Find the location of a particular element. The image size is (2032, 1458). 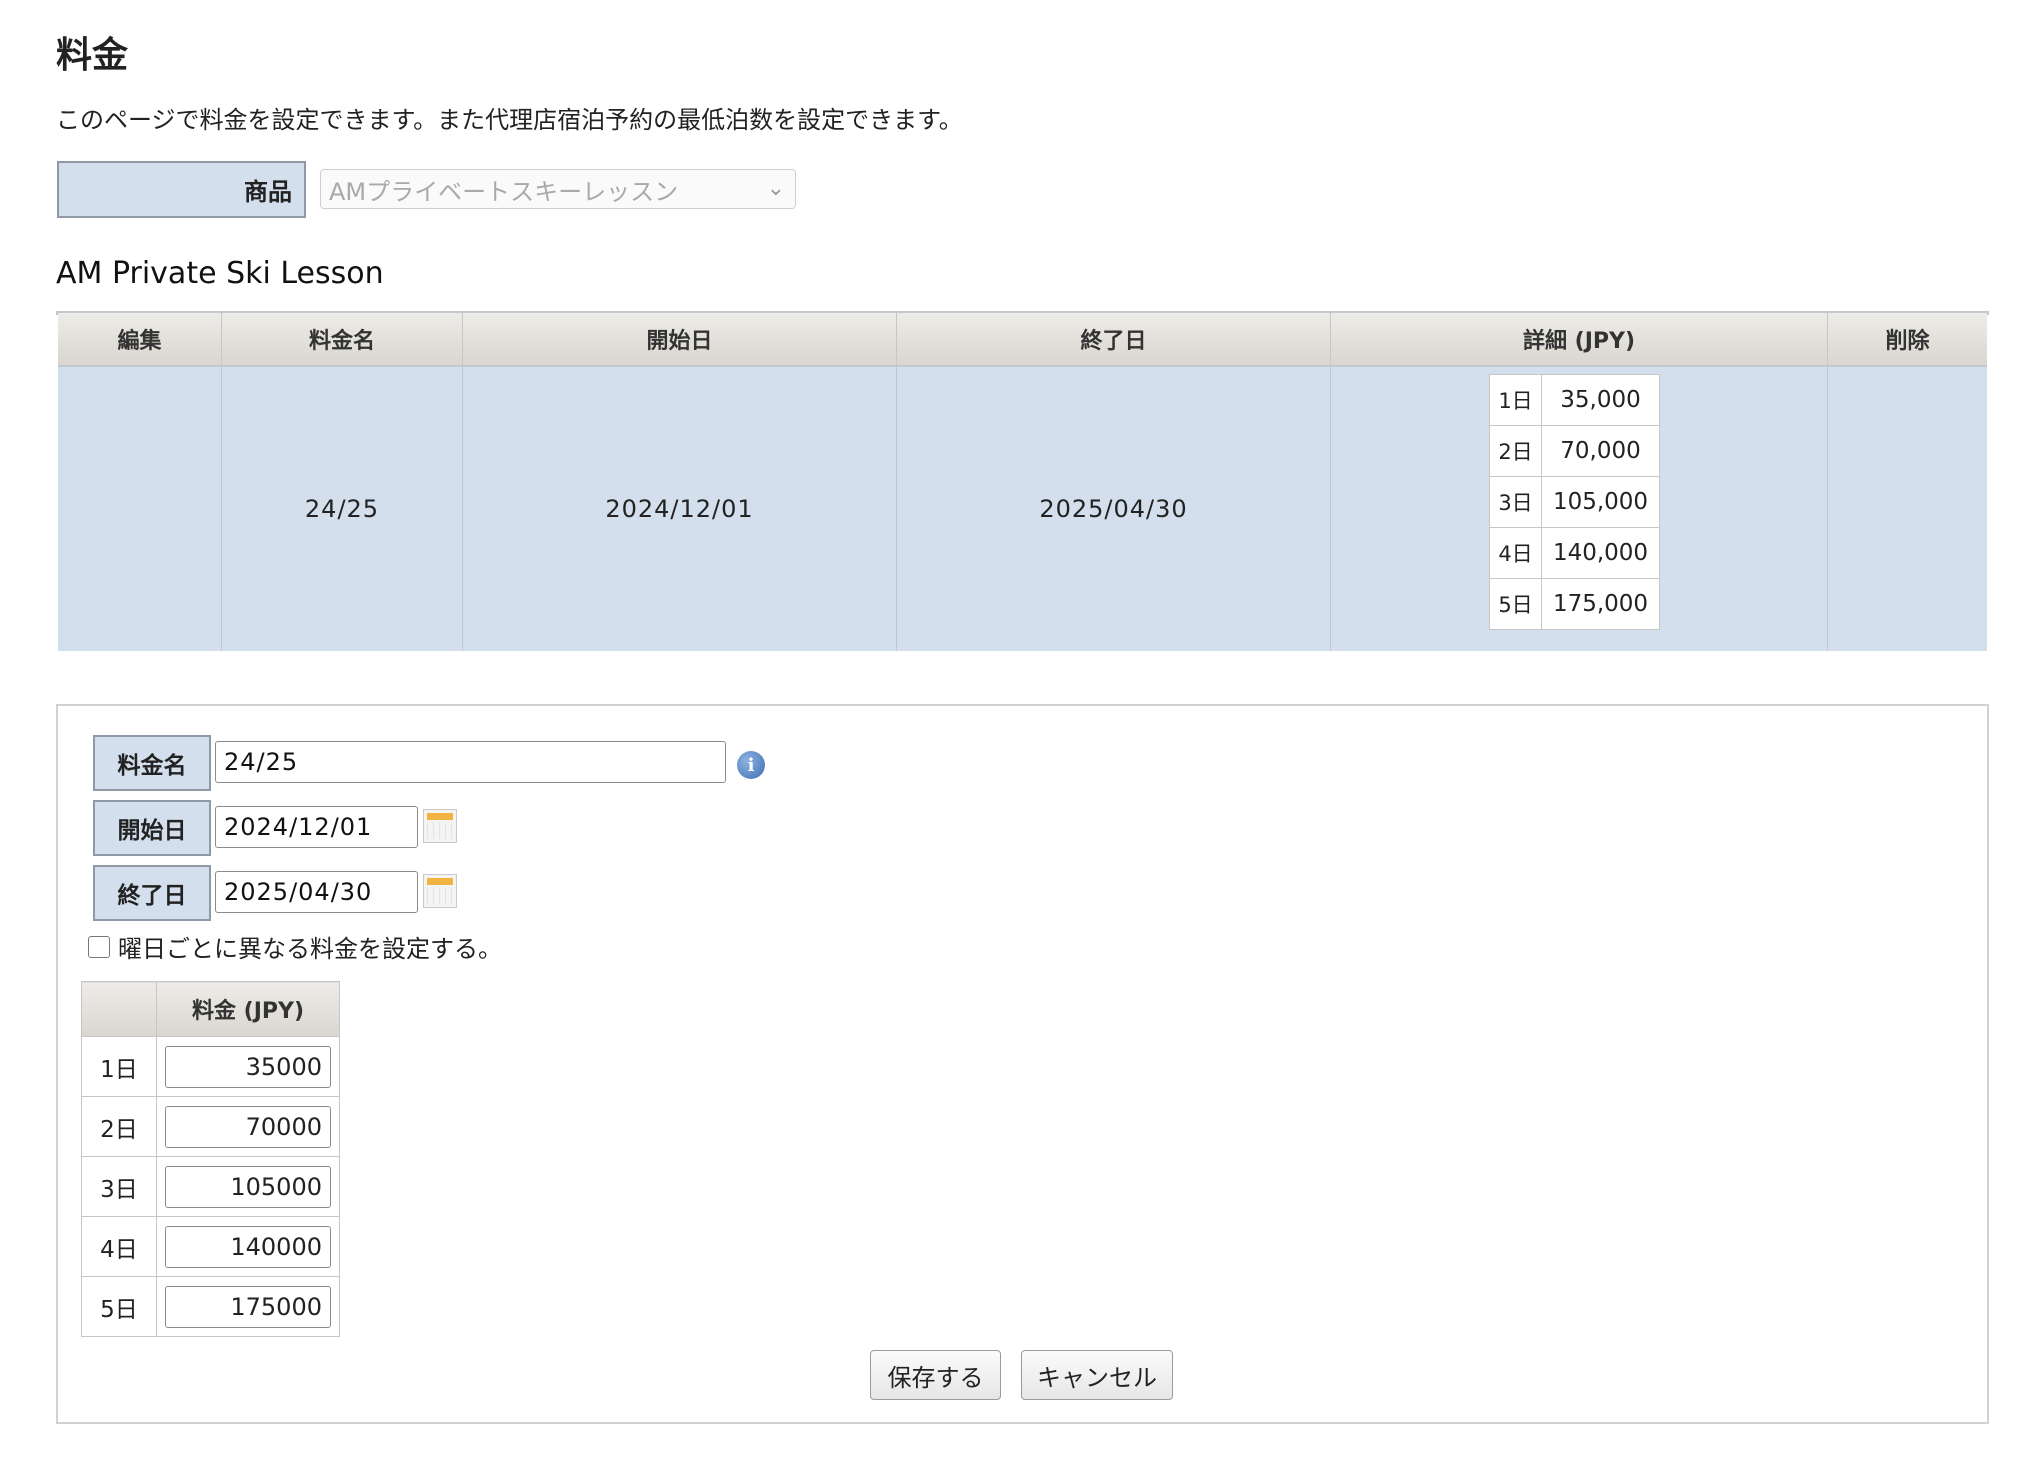

end-date-label: 終了日 is located at coordinates (152, 893).